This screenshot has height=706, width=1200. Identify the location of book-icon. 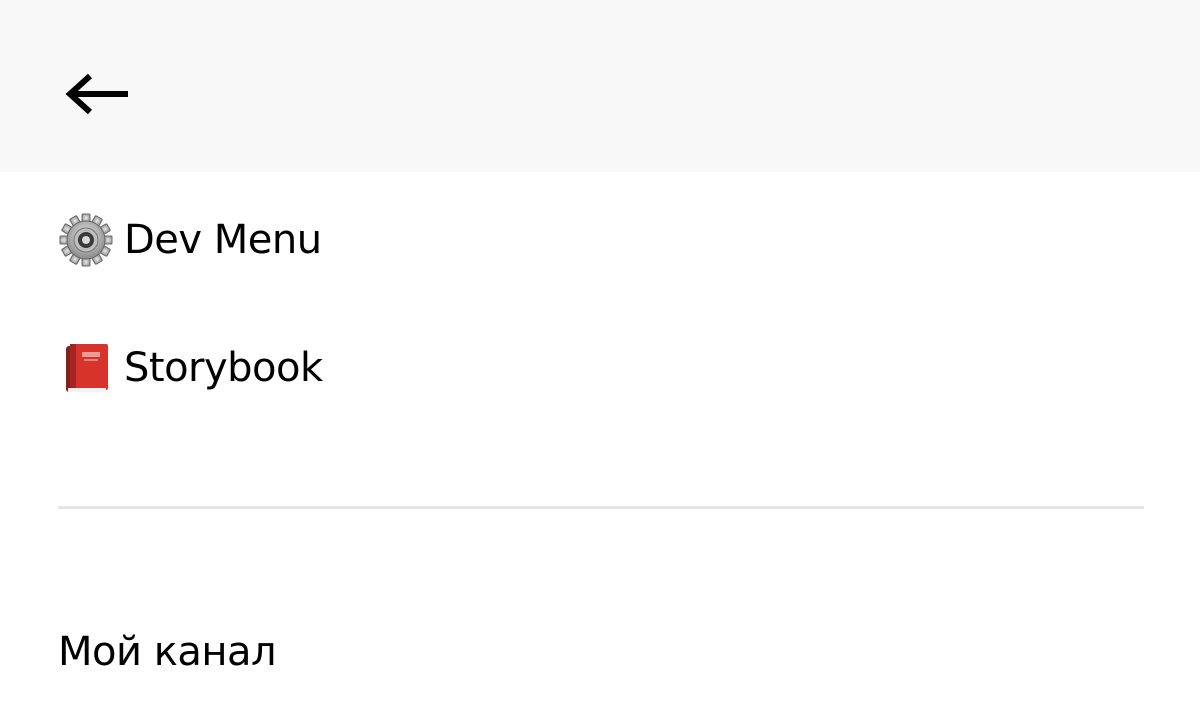
(86, 368).